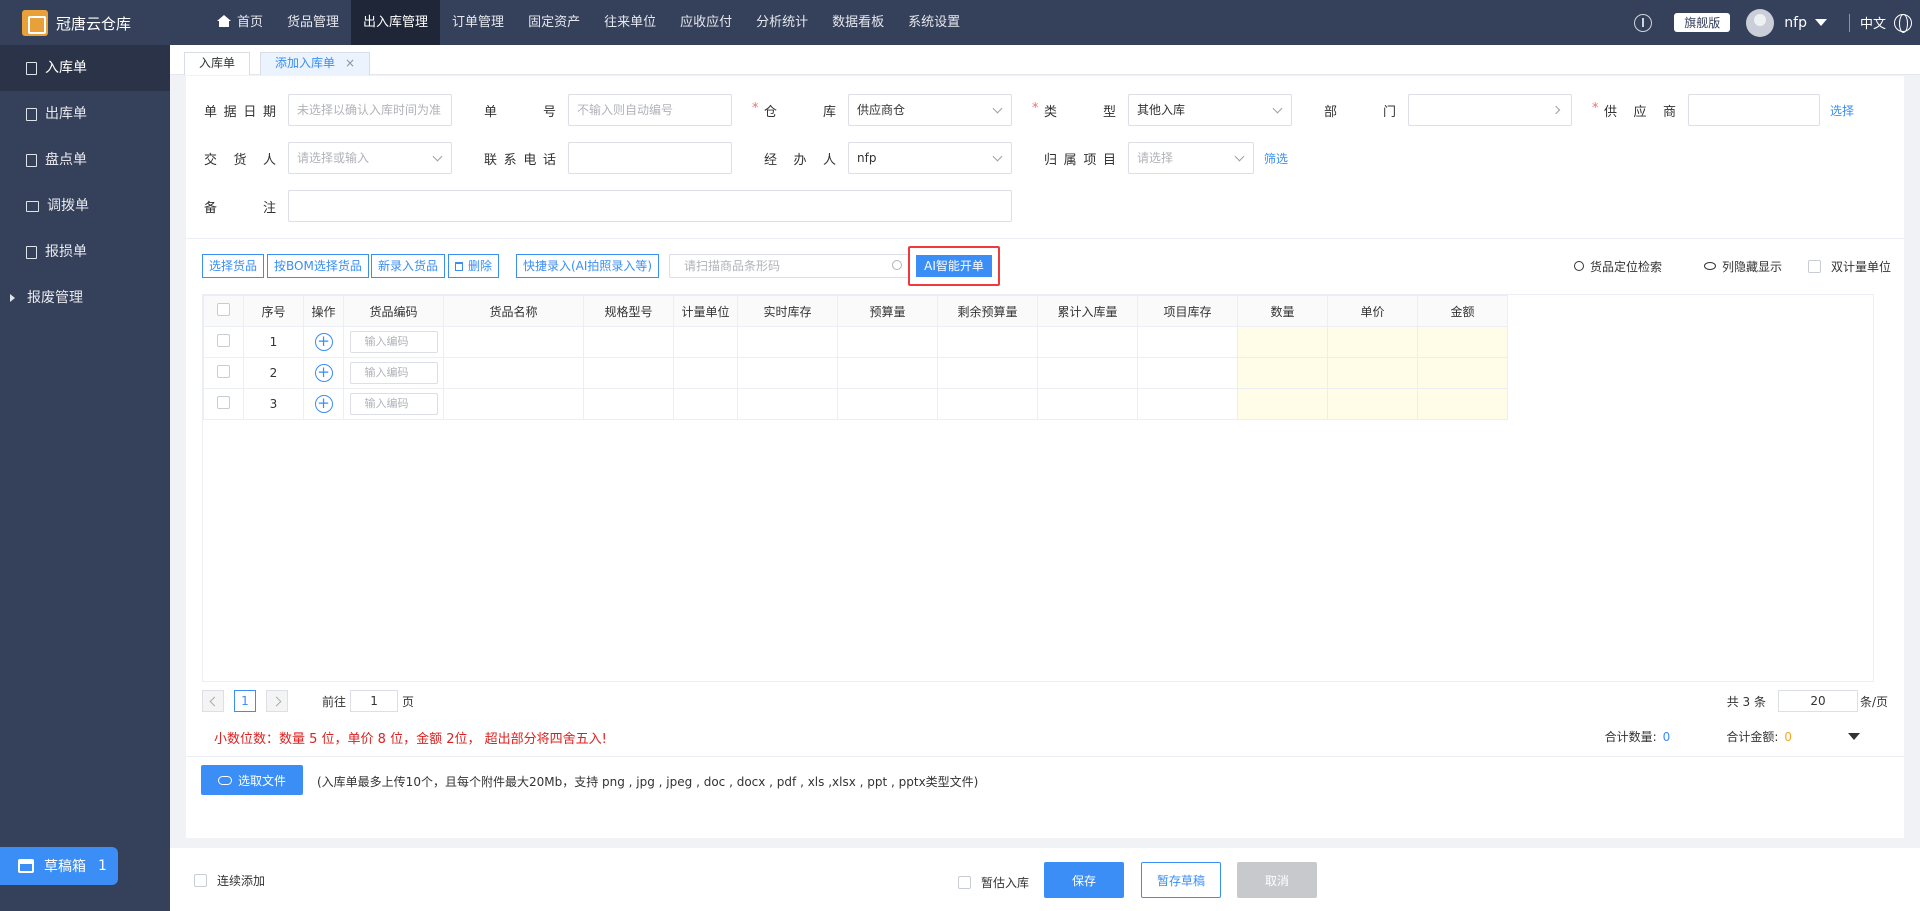 Image resolution: width=1920 pixels, height=911 pixels. Describe the element at coordinates (370, 110) in the screenshot. I see `date-input: 未选择以确认入库时间为准` at that location.